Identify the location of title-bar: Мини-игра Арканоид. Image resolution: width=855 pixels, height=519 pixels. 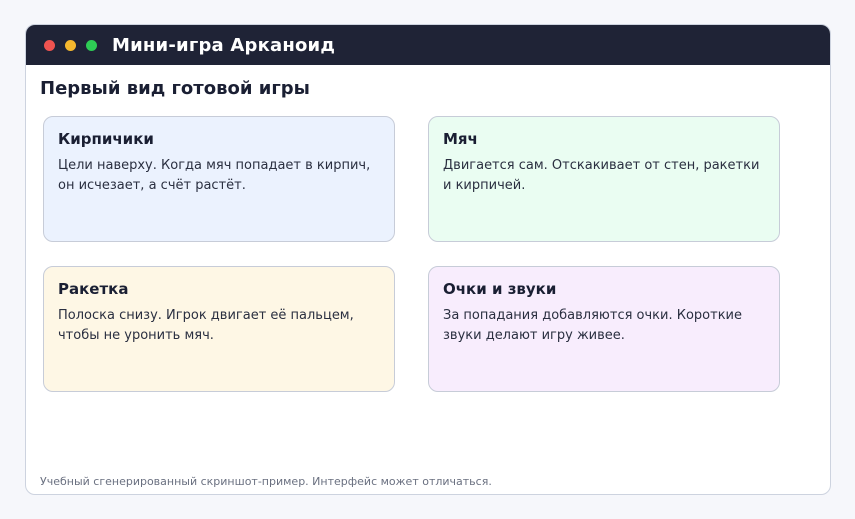
(428, 45).